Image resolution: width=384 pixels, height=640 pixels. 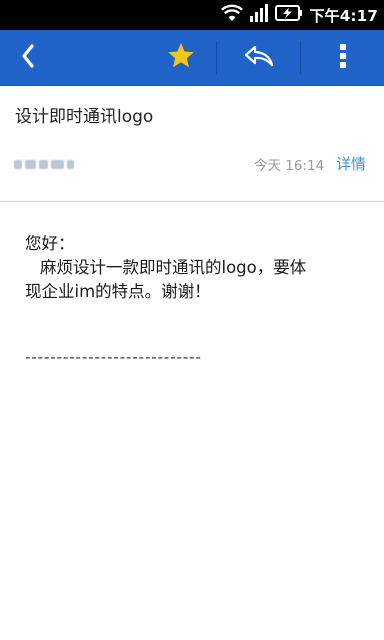 What do you see at coordinates (84, 117) in the screenshot?
I see `email-subject: 设计即时通讯logo` at bounding box center [84, 117].